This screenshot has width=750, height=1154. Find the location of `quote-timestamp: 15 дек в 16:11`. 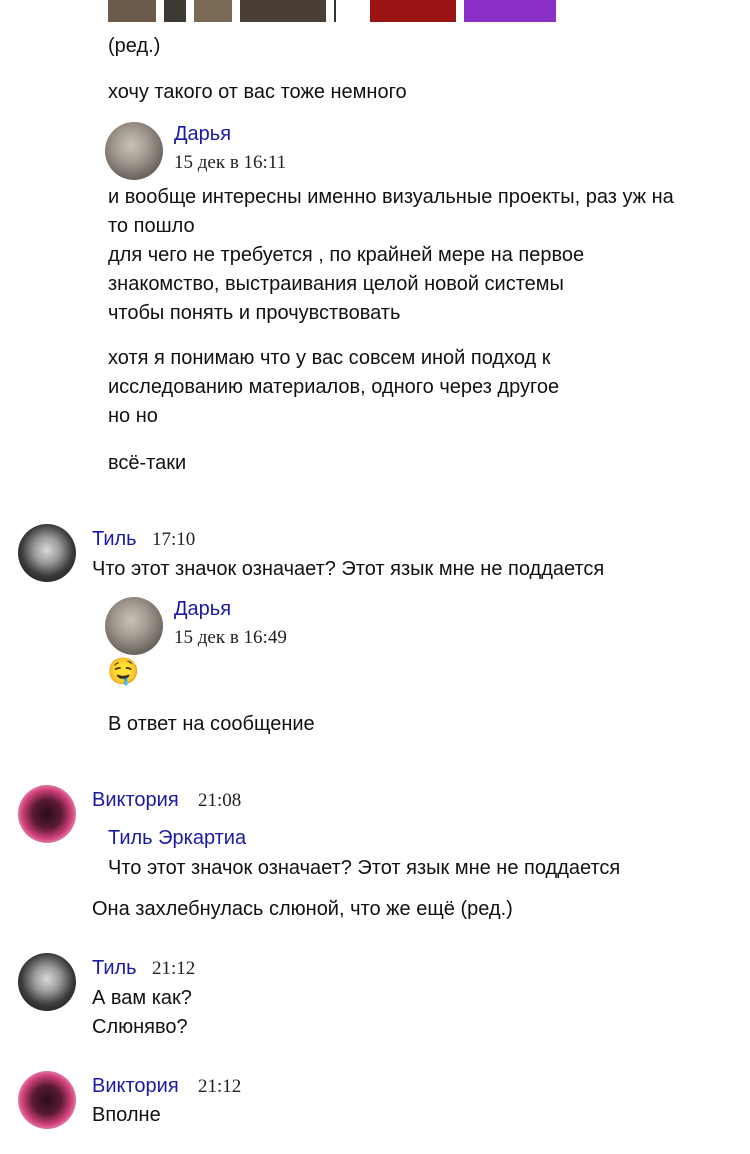

quote-timestamp: 15 дек в 16:11 is located at coordinates (230, 163).